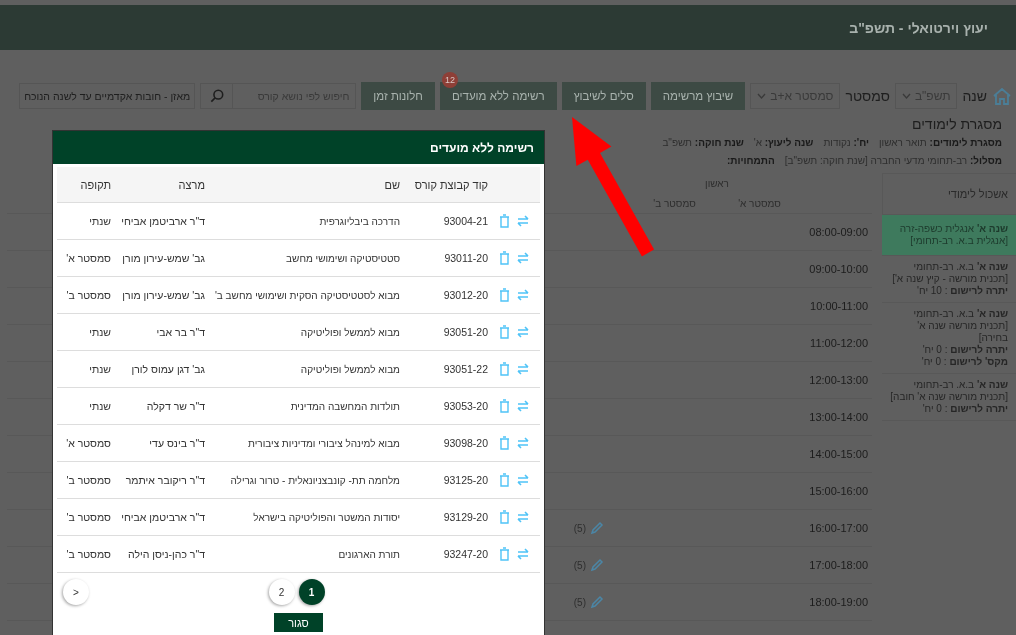  I want to click on time-slot: 10:00-11:00, so click(839, 306).